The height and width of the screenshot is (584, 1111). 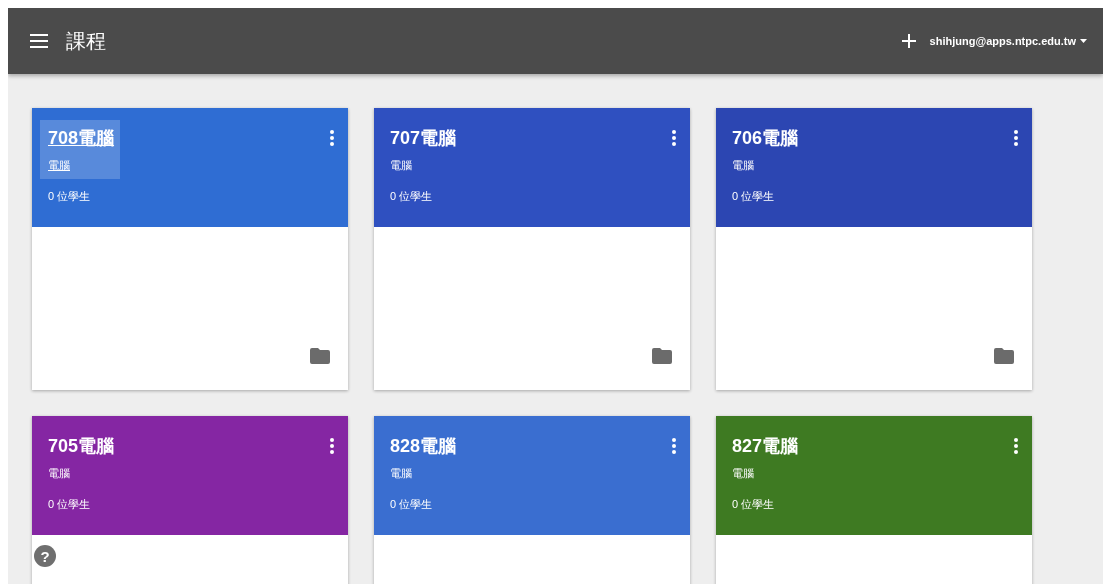 I want to click on course-card: 827電腦 電腦 0 位學生, so click(x=874, y=500).